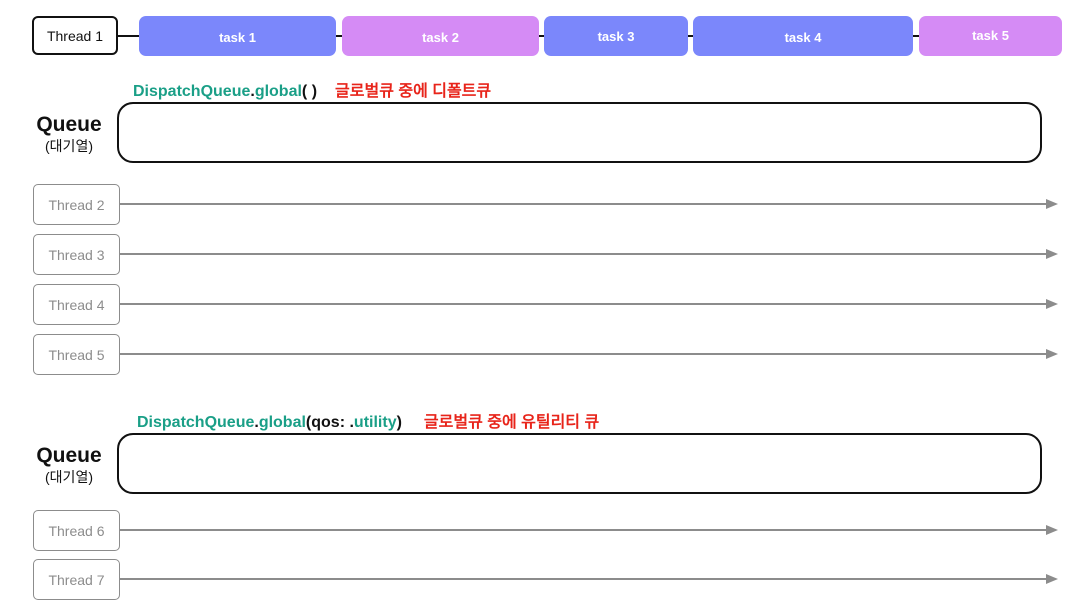 This screenshot has height=600, width=1080. I want to click on default-queue-api-caption: DispatchQueue.global( ) 글로벌큐 중에 디폴트큐, so click(312, 89).